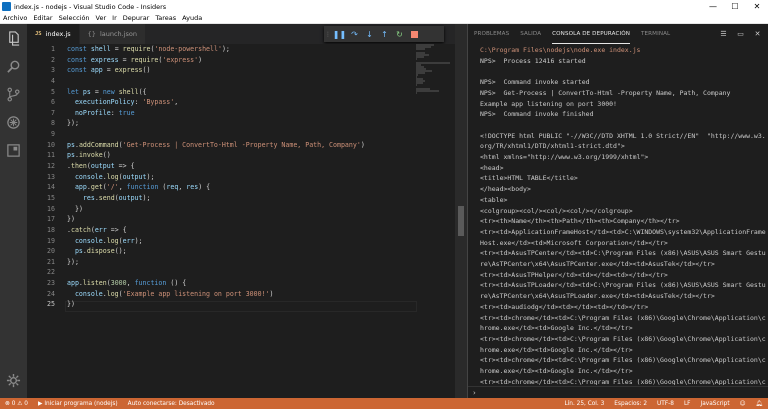 This screenshot has width=768, height=409. What do you see at coordinates (715, 404) in the screenshot?
I see `language-mode: JavaScript` at bounding box center [715, 404].